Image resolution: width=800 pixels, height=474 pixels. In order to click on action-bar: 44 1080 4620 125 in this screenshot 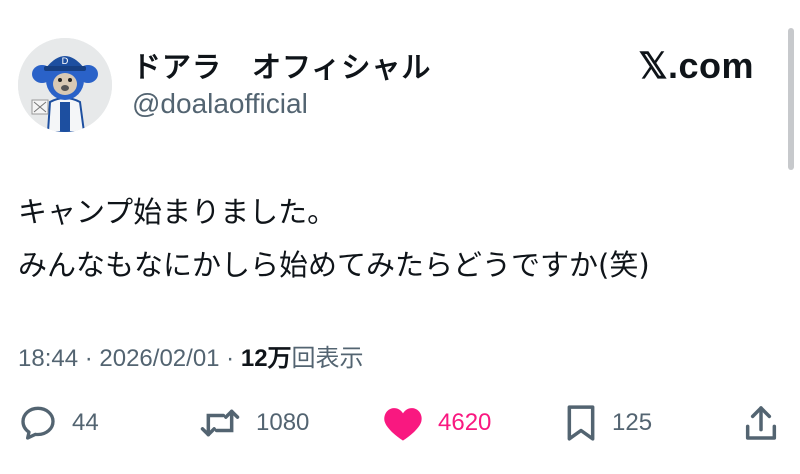, I will do `click(400, 423)`.